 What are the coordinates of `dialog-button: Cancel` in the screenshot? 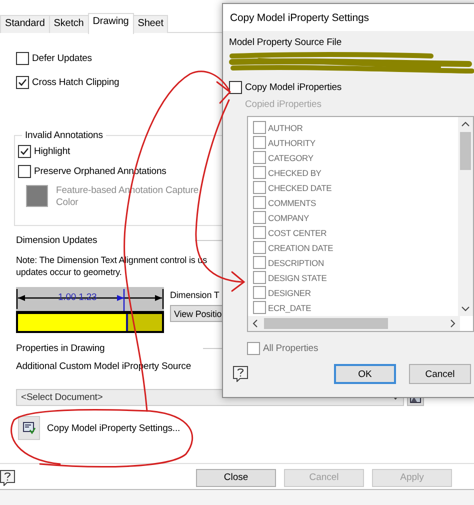 It's located at (440, 374).